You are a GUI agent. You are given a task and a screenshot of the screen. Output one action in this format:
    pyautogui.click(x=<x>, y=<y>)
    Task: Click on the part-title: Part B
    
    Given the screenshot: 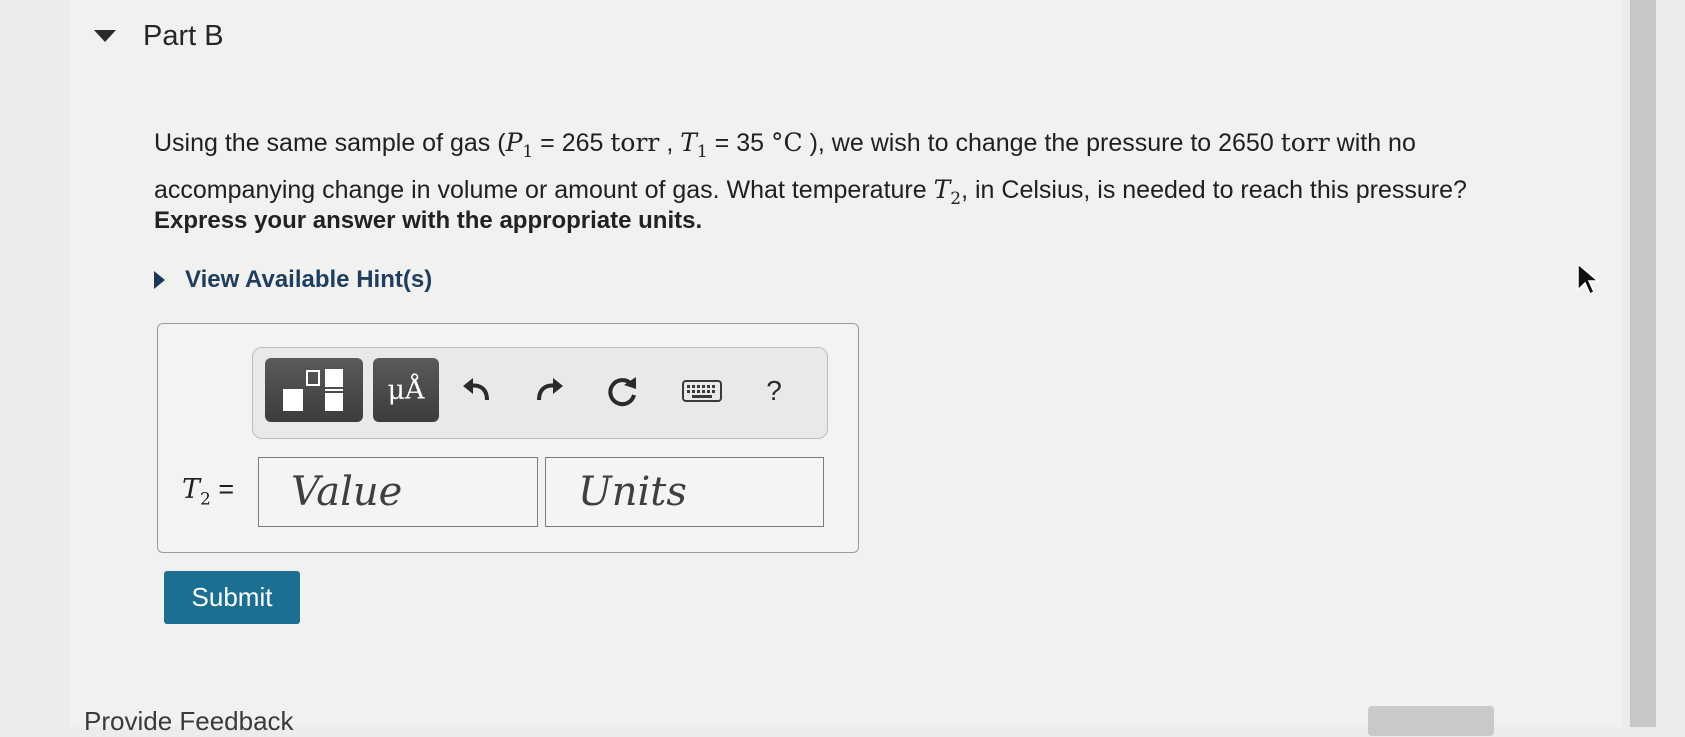 What is the action you would take?
    pyautogui.click(x=183, y=35)
    